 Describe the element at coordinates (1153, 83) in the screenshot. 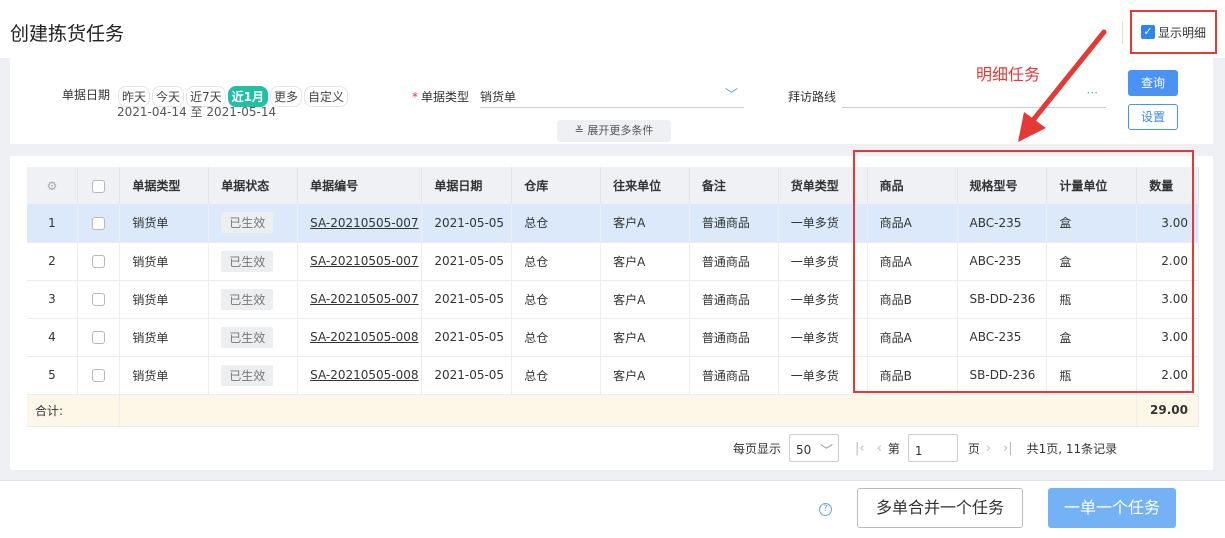

I see `query-button: 查询` at that location.